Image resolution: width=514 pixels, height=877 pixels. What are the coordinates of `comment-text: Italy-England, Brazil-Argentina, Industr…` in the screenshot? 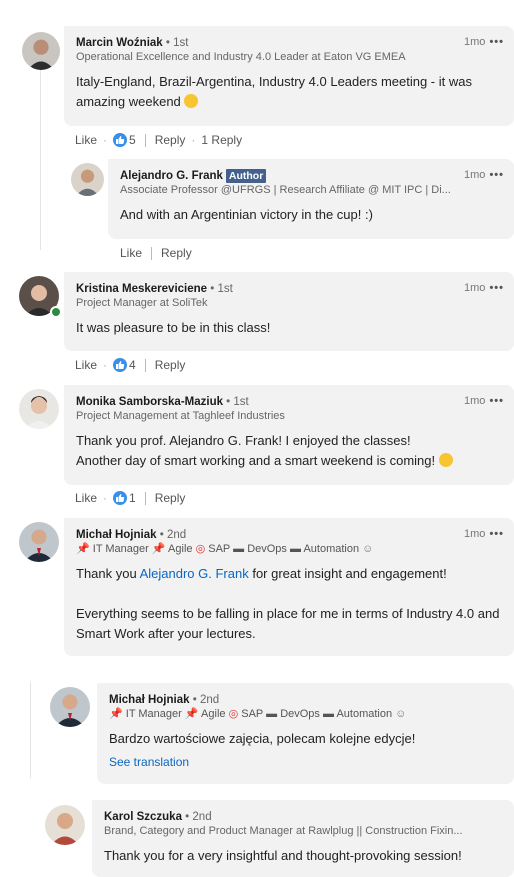 It's located at (274, 91).